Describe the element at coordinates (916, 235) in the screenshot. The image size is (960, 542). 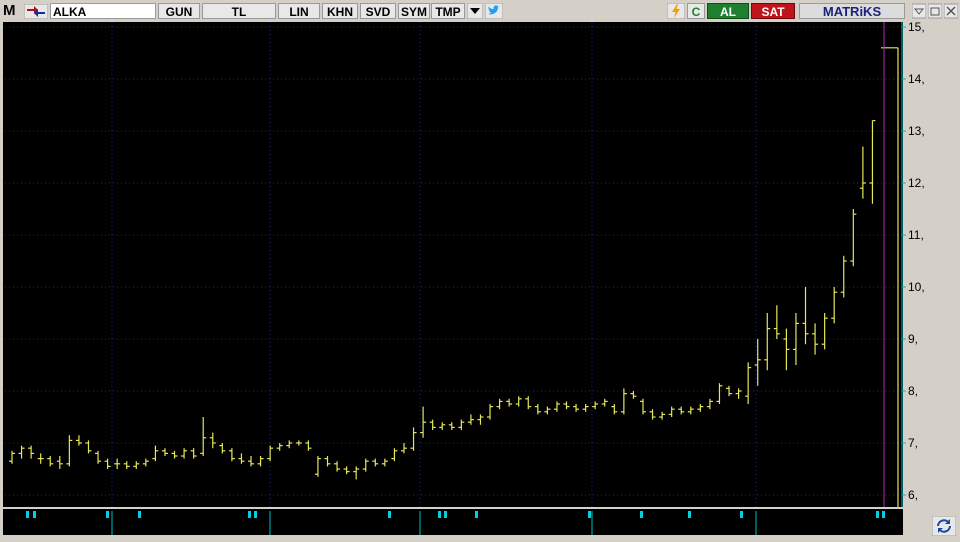
I see `y-tick-label: 11,` at that location.